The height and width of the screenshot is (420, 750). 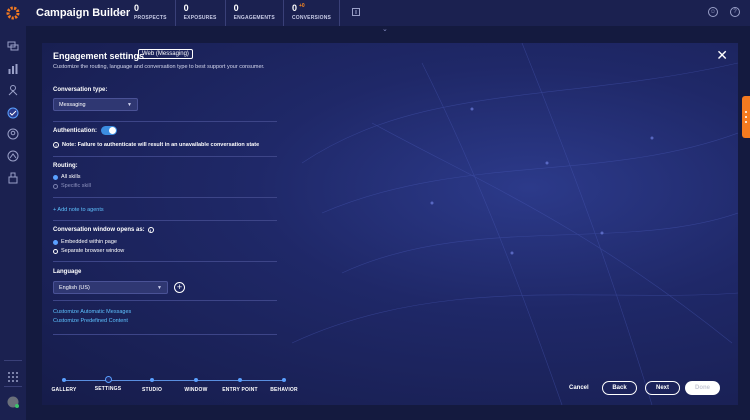 I want to click on add-note-to-agents-link: + Add note to agents, so click(x=78, y=210).